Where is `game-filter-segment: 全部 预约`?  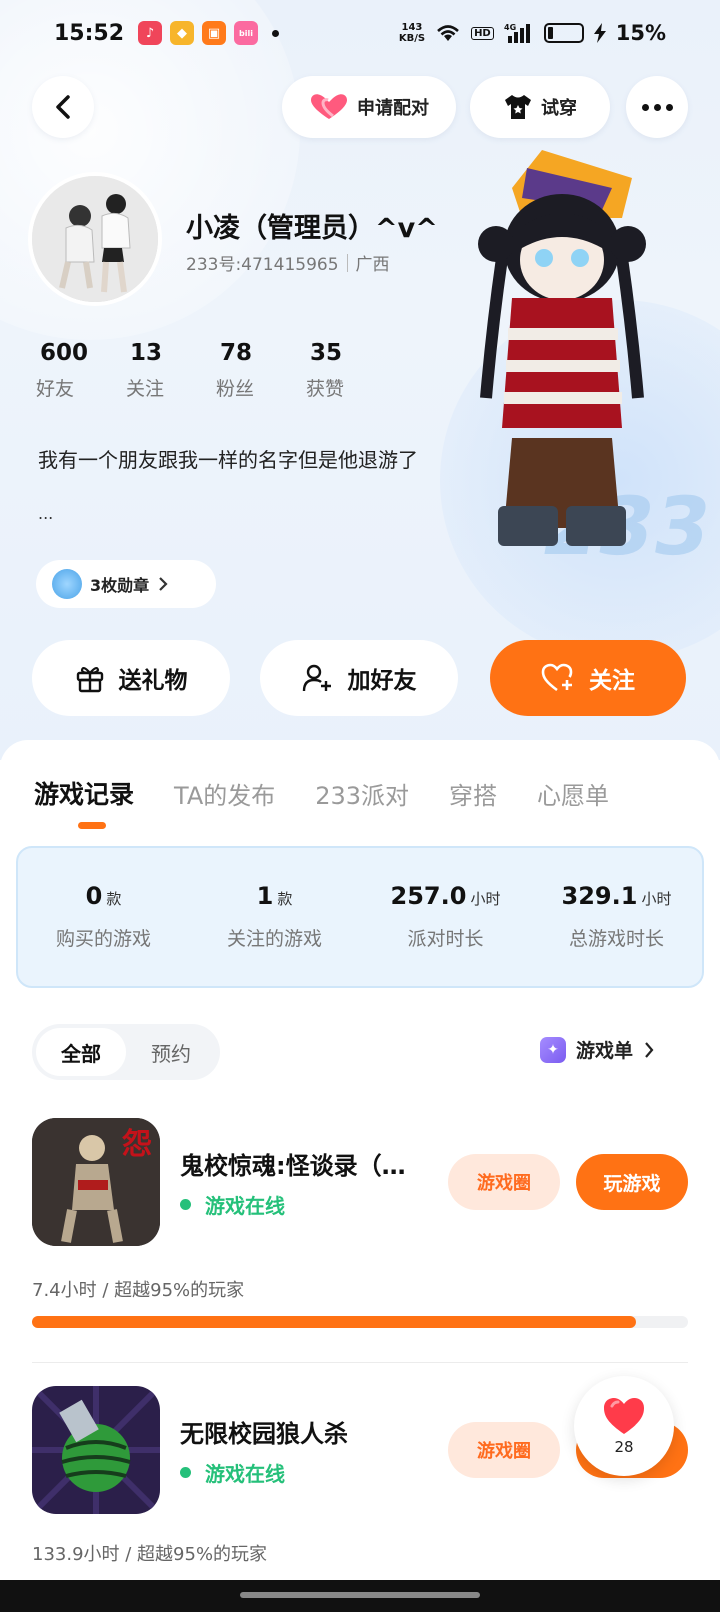
game-filter-segment: 全部 预约 is located at coordinates (126, 1052).